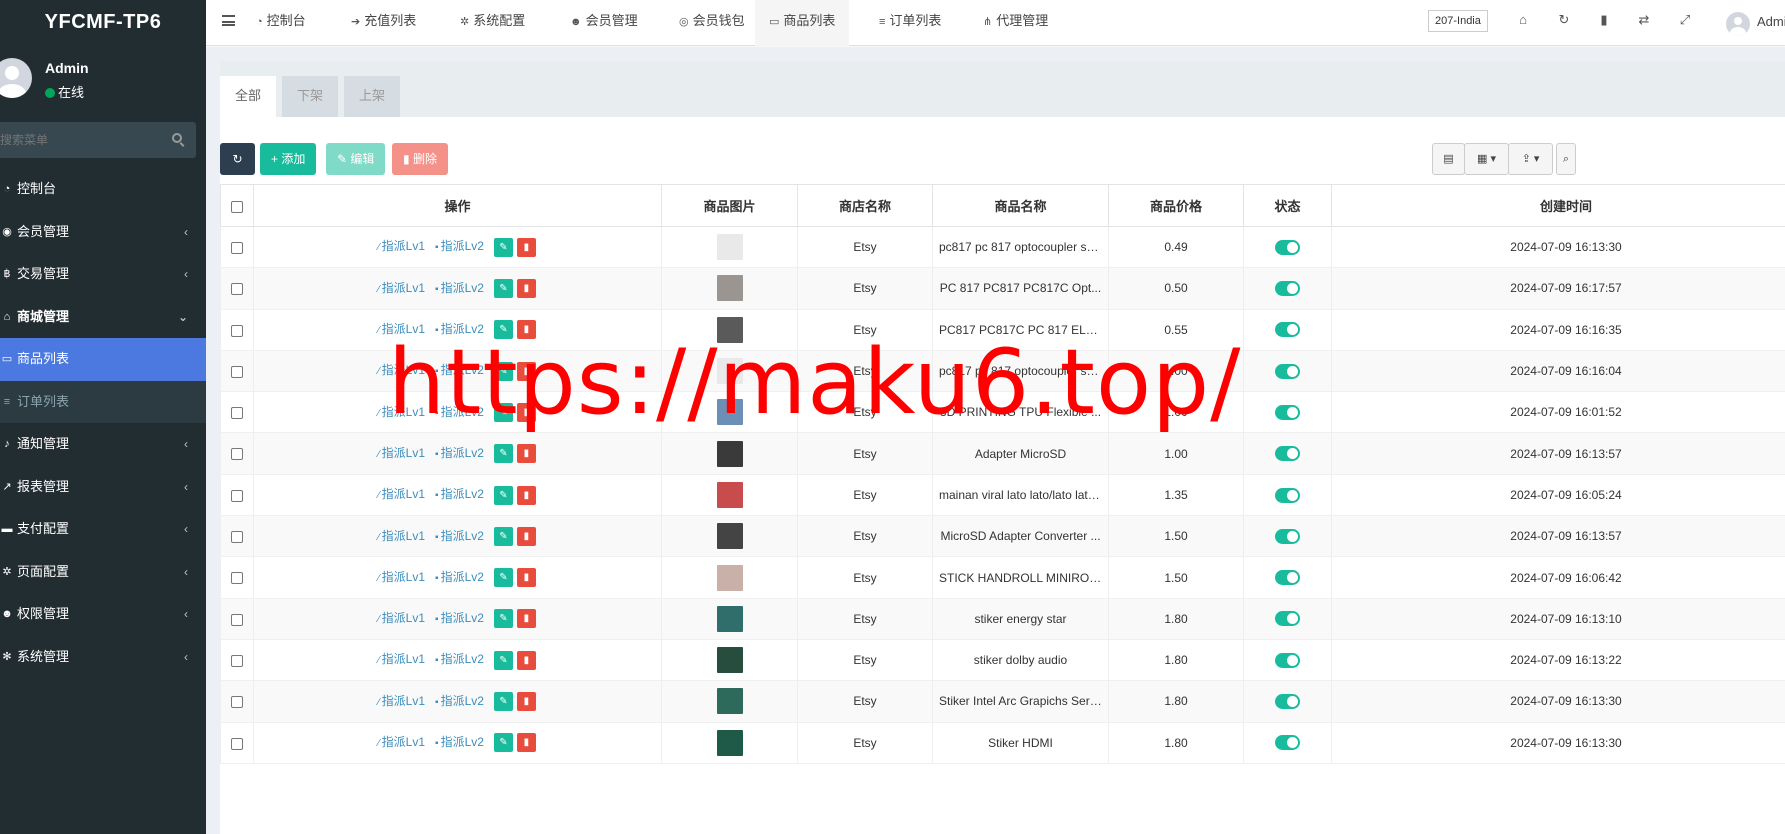 The image size is (1785, 834). Describe the element at coordinates (1564, 20) in the screenshot. I see `refresh-icon: ↻` at that location.